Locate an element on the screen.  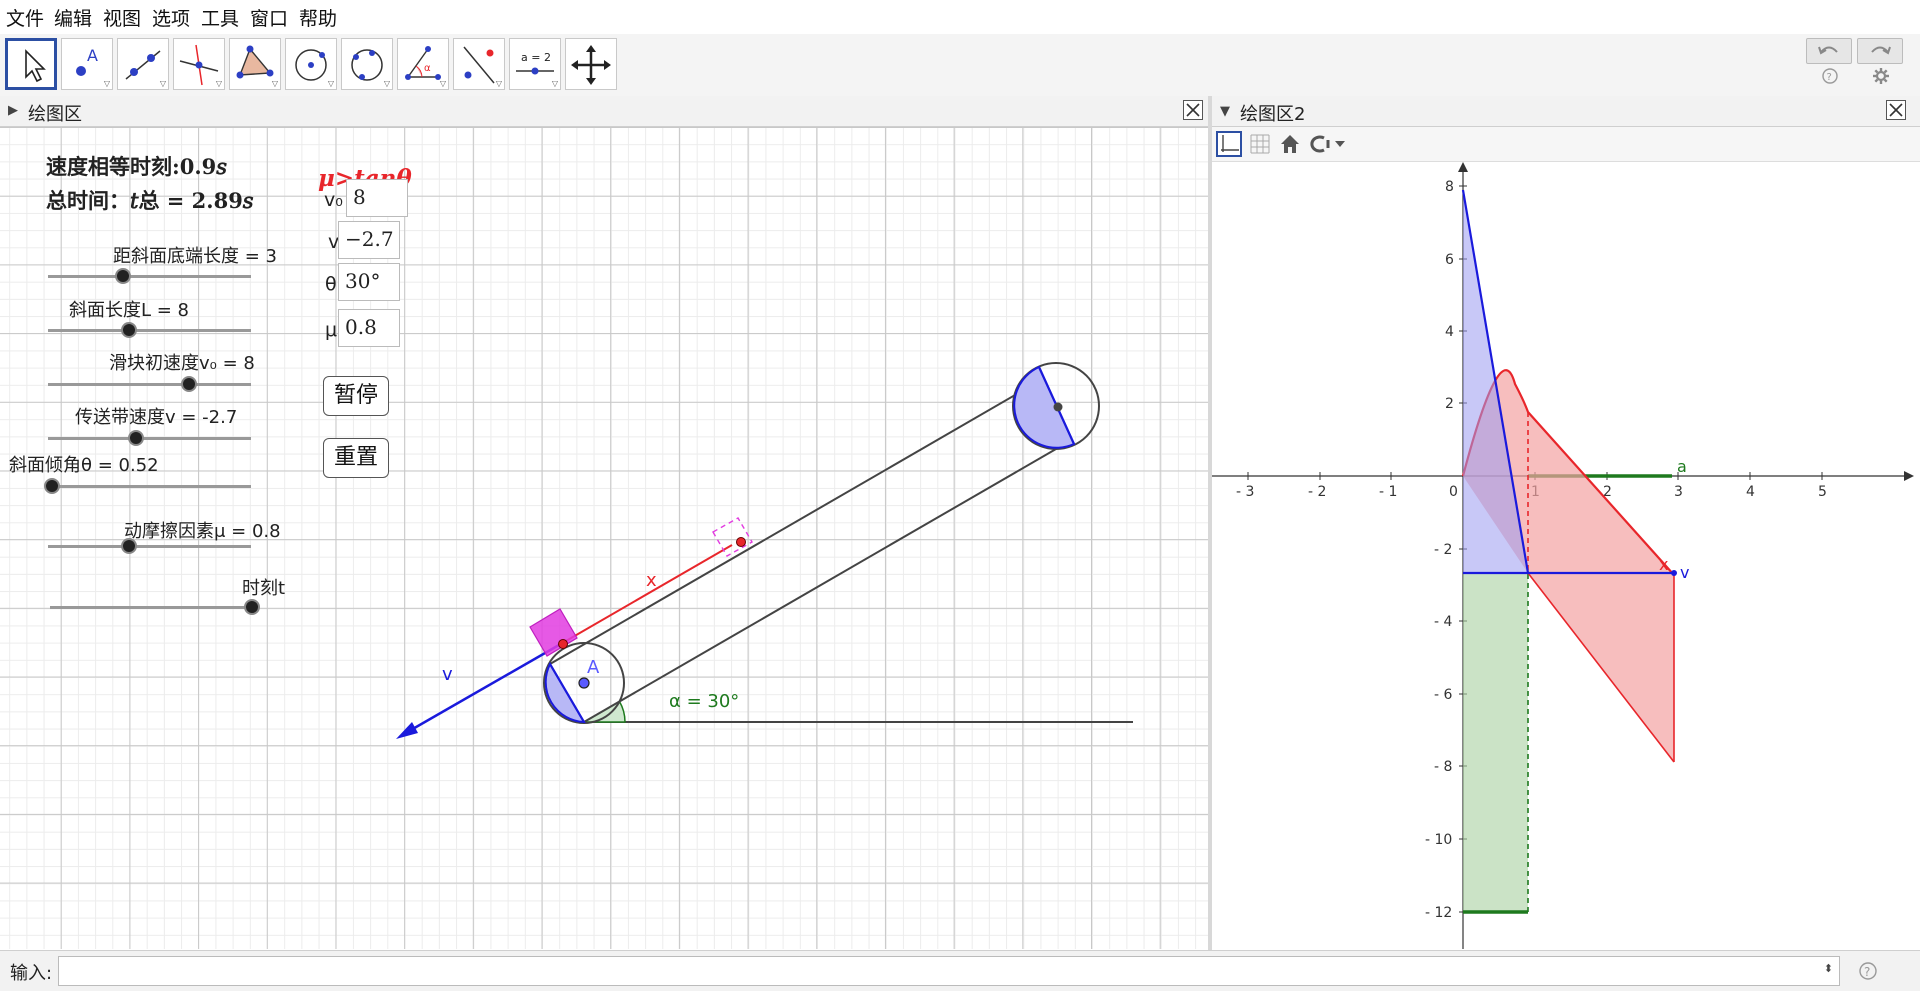
y-tick-label: - 2 is located at coordinates (1443, 550).